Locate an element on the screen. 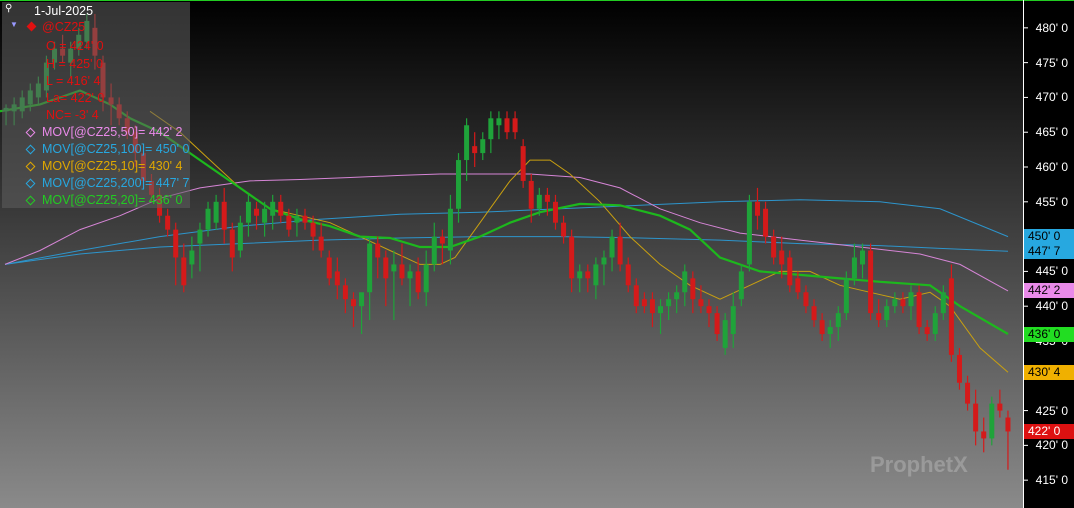 This screenshot has height=508, width=1074. search-icon: ⚲ is located at coordinates (8, 8).